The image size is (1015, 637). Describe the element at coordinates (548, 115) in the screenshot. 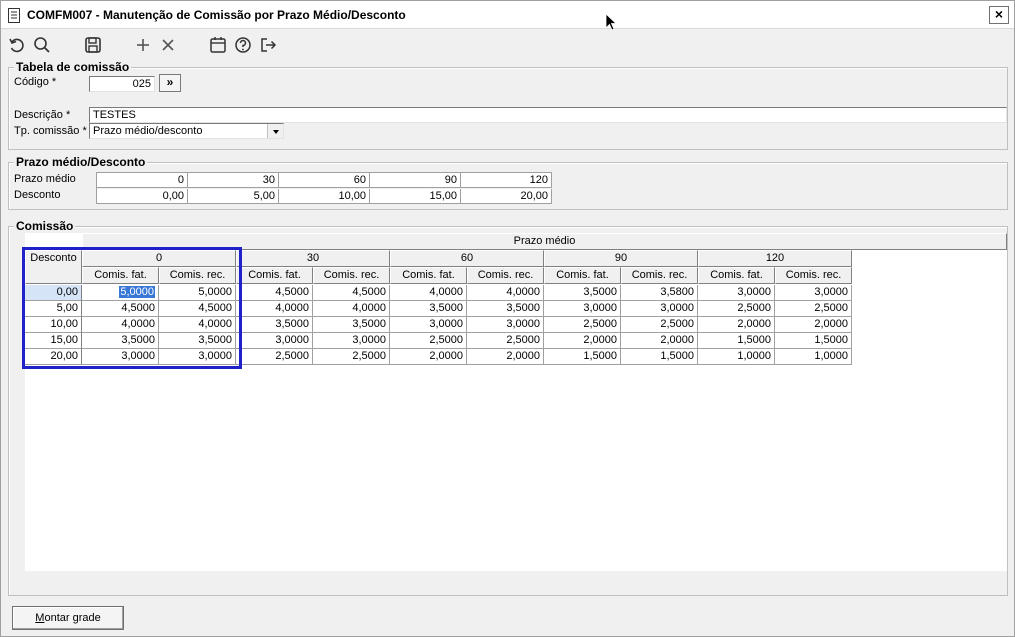

I see `descricao-input: TESTES` at that location.